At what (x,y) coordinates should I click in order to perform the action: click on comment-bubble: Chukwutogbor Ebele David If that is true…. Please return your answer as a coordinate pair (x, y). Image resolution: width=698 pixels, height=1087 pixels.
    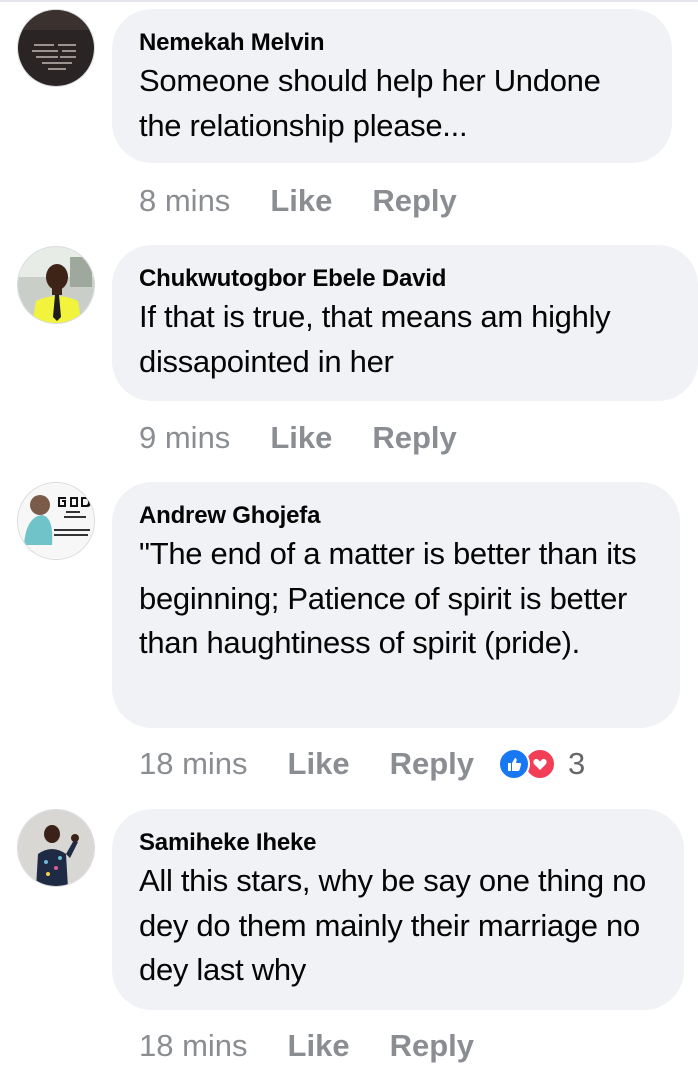
    Looking at the image, I should click on (405, 323).